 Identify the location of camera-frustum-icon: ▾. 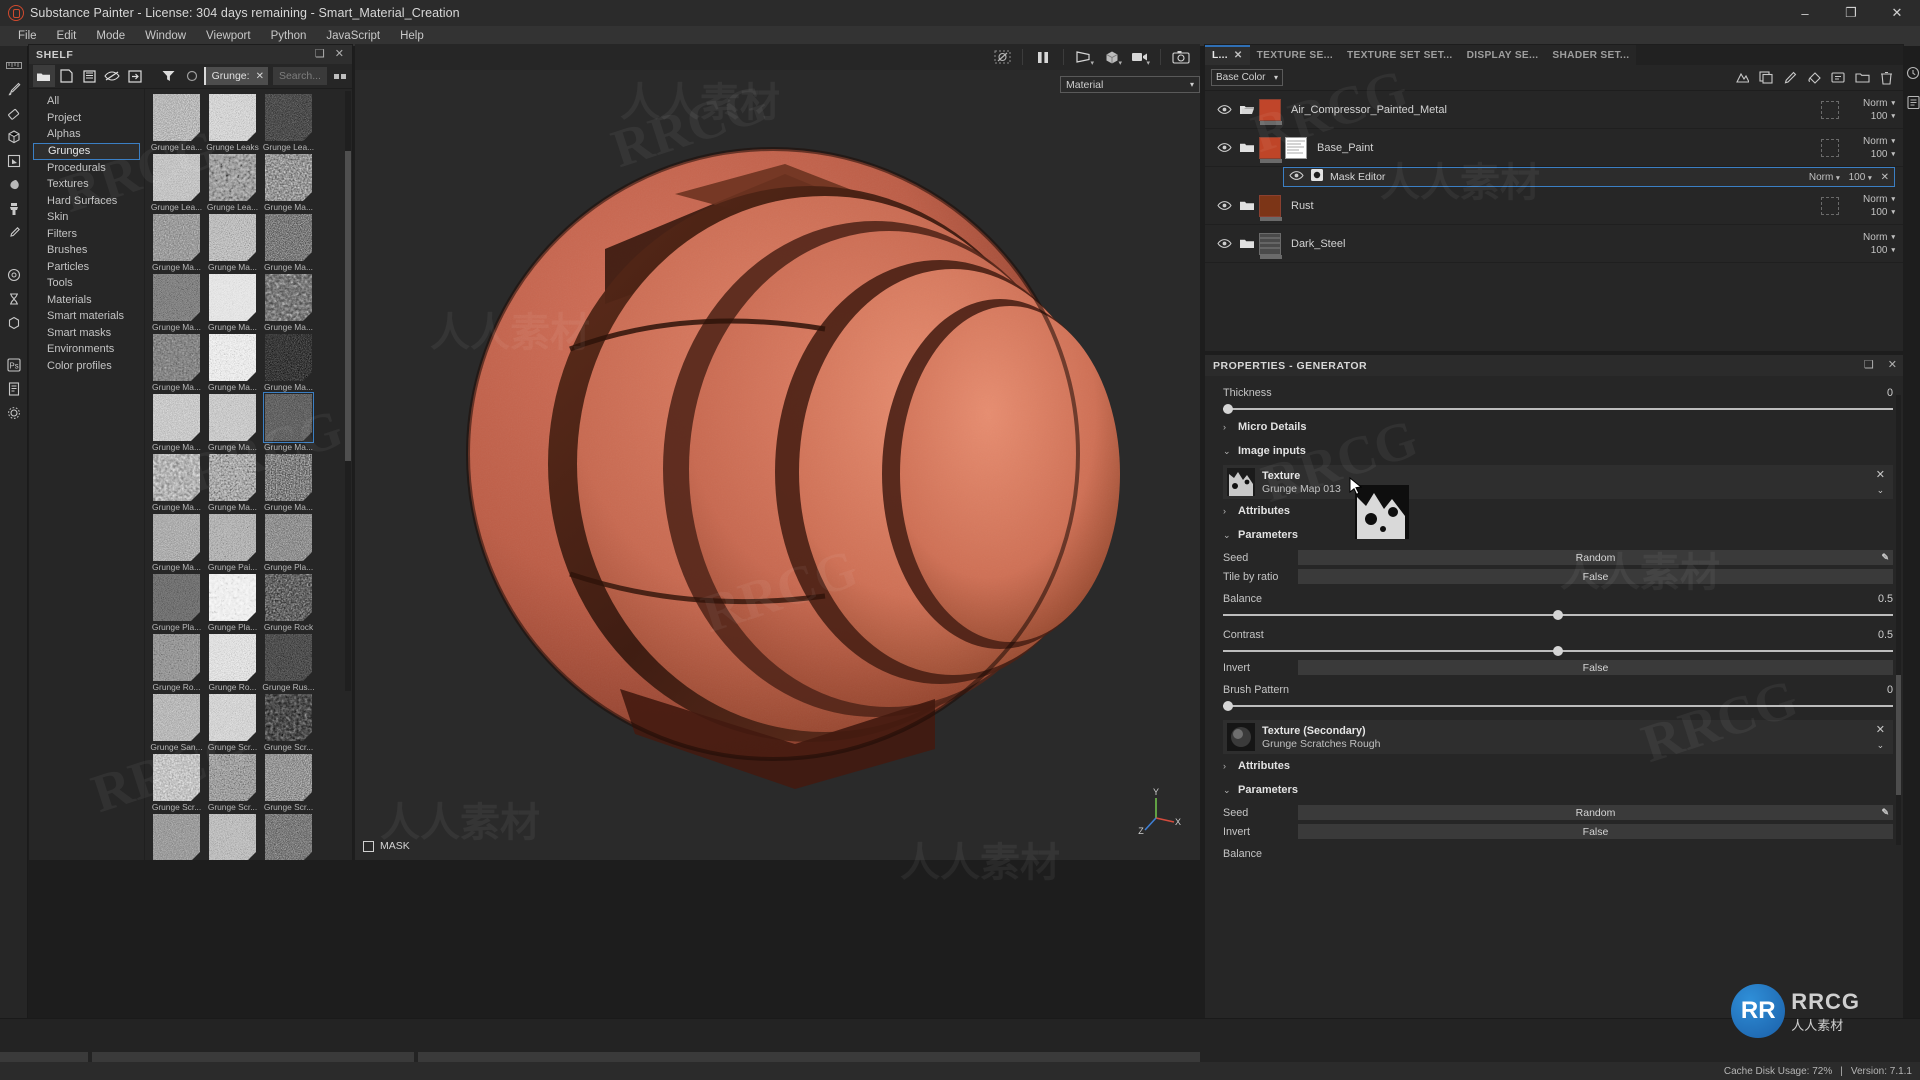
(1084, 57).